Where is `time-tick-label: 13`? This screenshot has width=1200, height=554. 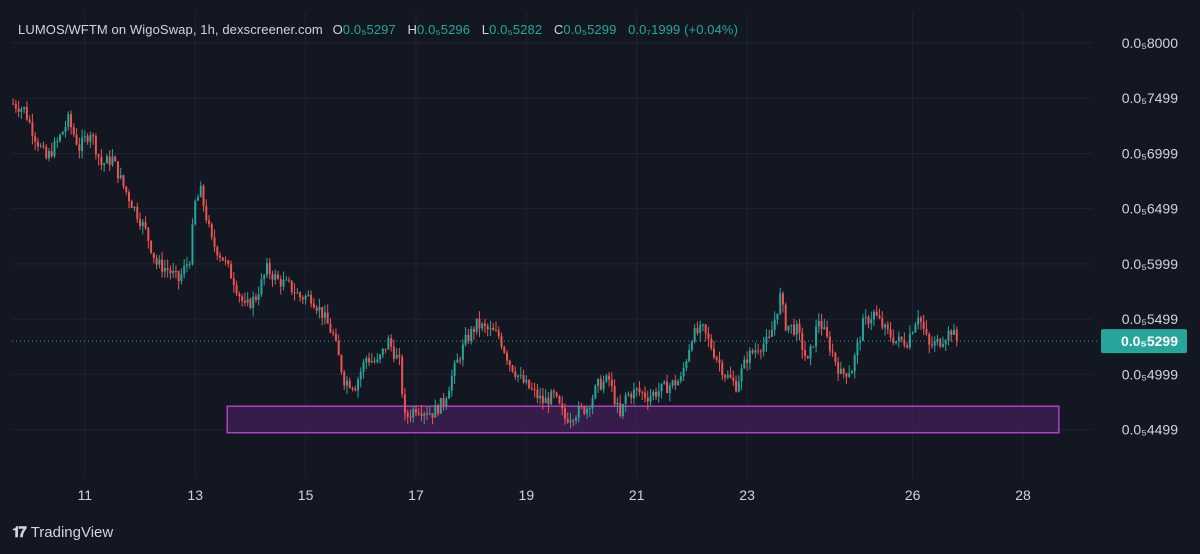 time-tick-label: 13 is located at coordinates (195, 495).